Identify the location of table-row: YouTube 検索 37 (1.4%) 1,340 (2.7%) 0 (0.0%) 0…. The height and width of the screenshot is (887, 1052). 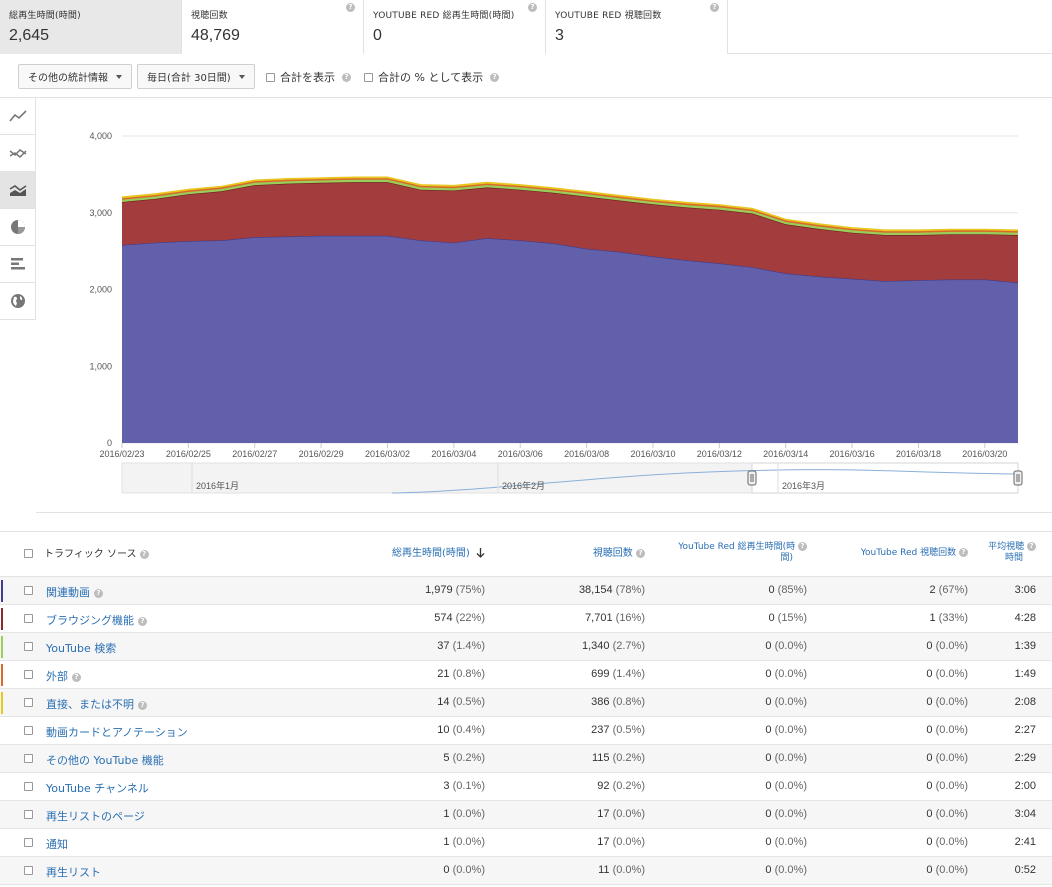
(526, 647).